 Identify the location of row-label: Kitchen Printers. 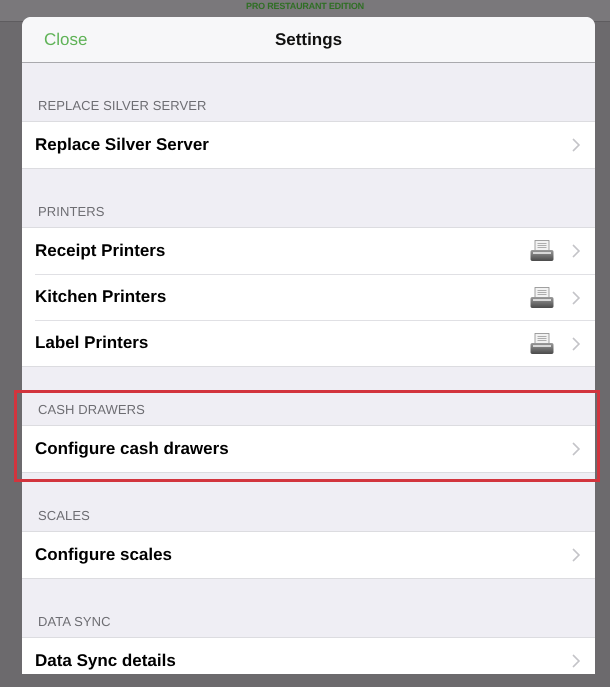
(101, 297).